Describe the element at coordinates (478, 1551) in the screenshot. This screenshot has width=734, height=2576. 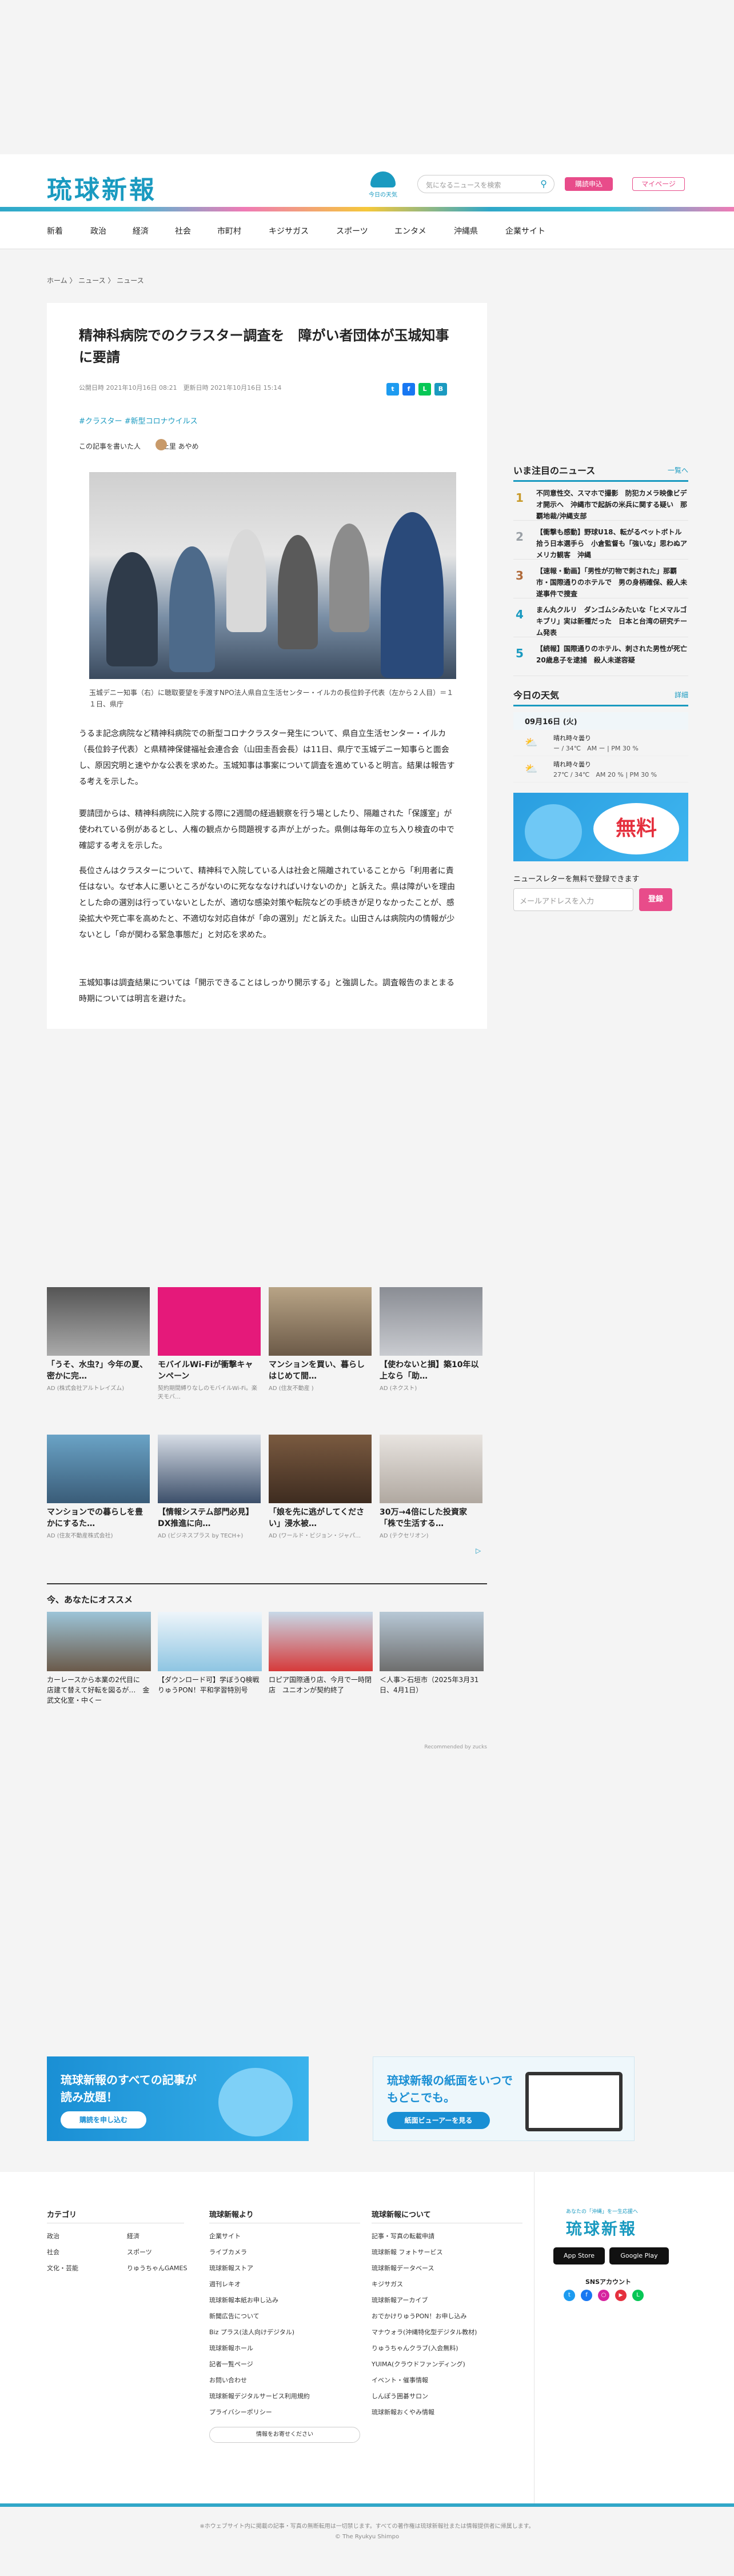
I see `adchoices-icon: ▷` at that location.